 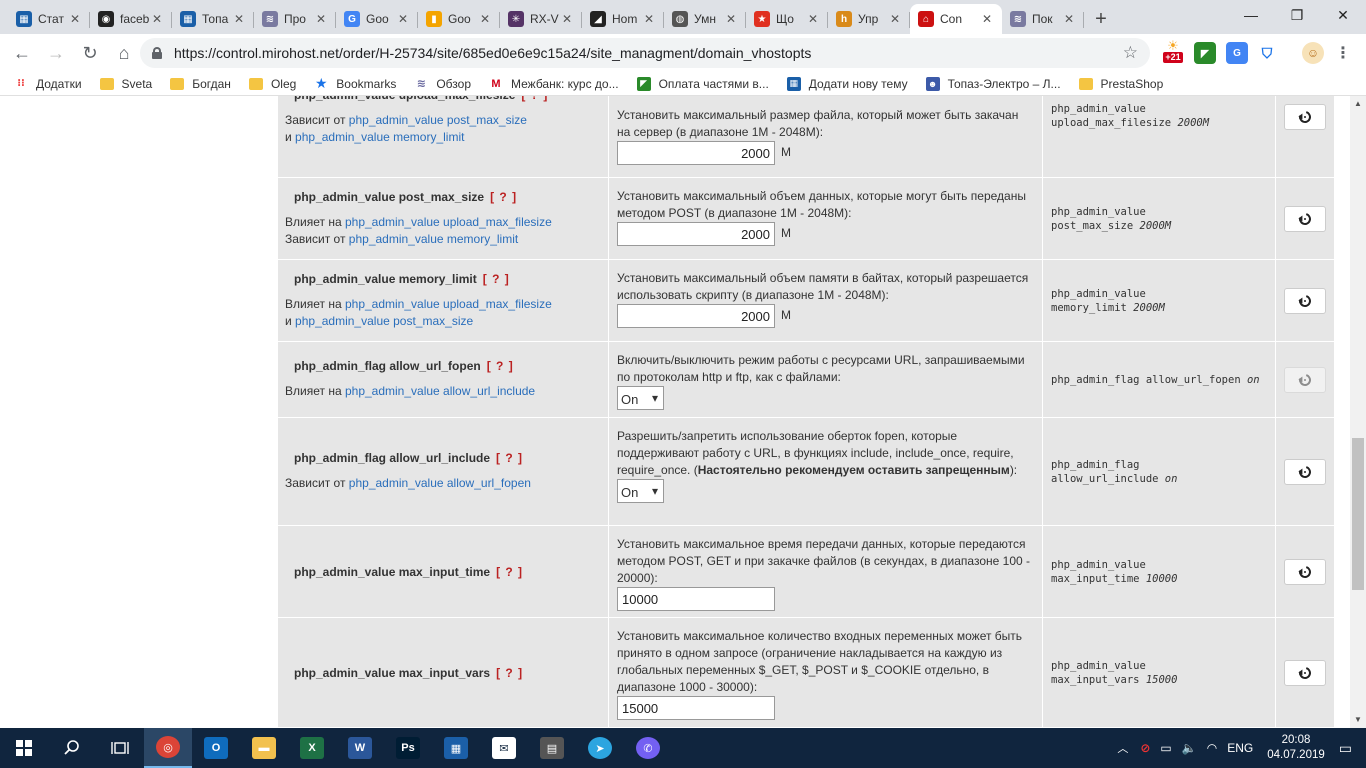 I want to click on translate-extension-icon: G, so click(x=1237, y=53).